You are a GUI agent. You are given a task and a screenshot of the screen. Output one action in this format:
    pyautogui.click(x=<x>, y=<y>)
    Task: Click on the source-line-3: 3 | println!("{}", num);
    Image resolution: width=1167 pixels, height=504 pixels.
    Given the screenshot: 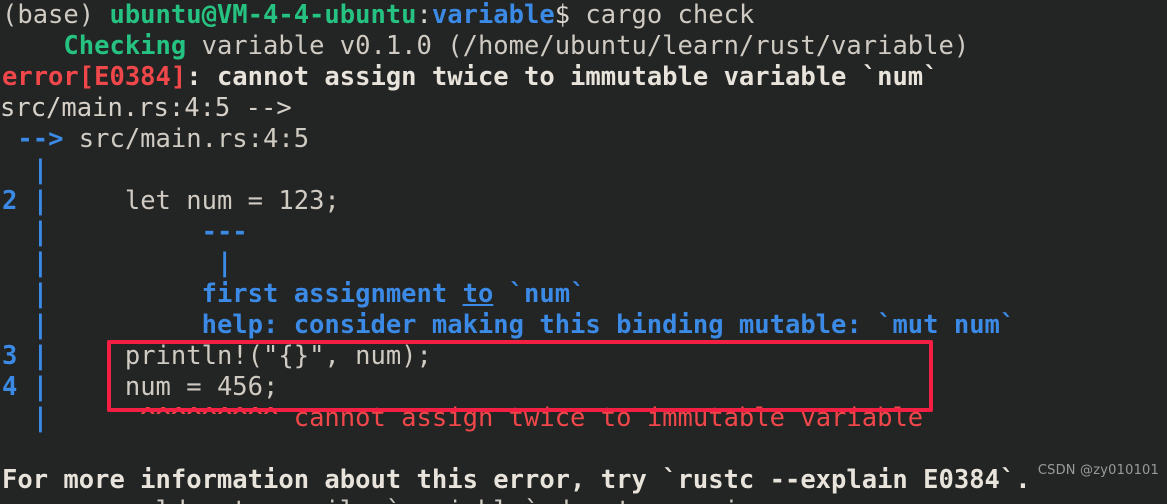 What is the action you would take?
    pyautogui.click(x=583, y=356)
    